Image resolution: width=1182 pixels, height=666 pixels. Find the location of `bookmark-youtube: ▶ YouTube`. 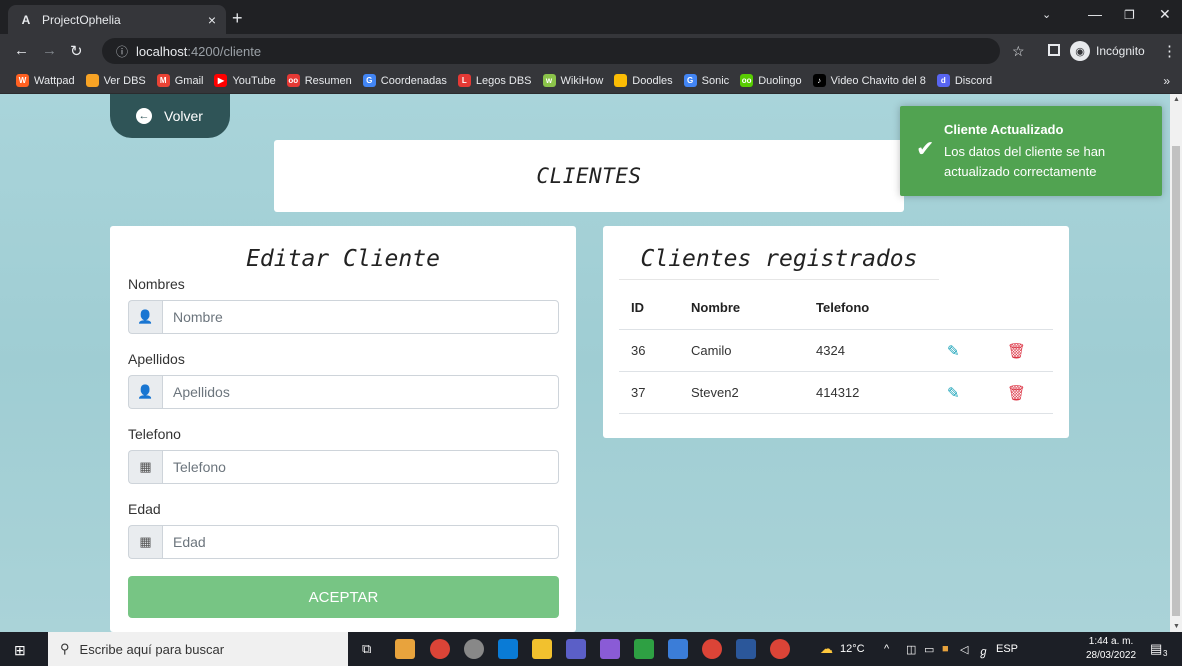

bookmark-youtube: ▶ YouTube is located at coordinates (245, 80).